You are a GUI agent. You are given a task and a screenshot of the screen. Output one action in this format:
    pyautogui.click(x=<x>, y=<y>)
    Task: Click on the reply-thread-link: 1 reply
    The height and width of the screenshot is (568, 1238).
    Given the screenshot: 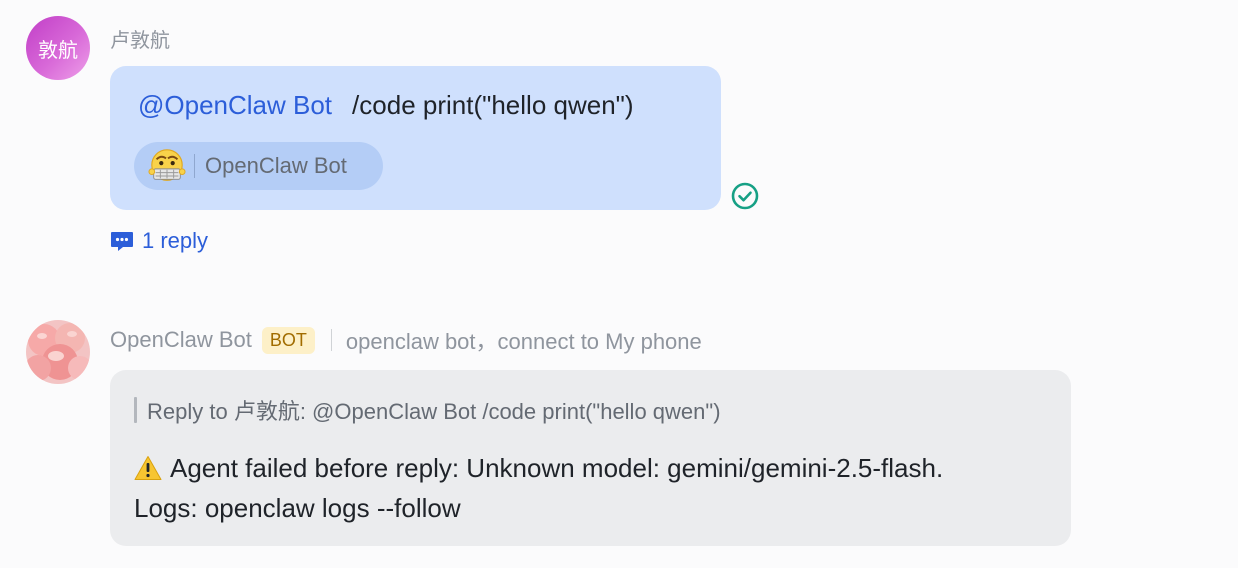 What is the action you would take?
    pyautogui.click(x=159, y=241)
    